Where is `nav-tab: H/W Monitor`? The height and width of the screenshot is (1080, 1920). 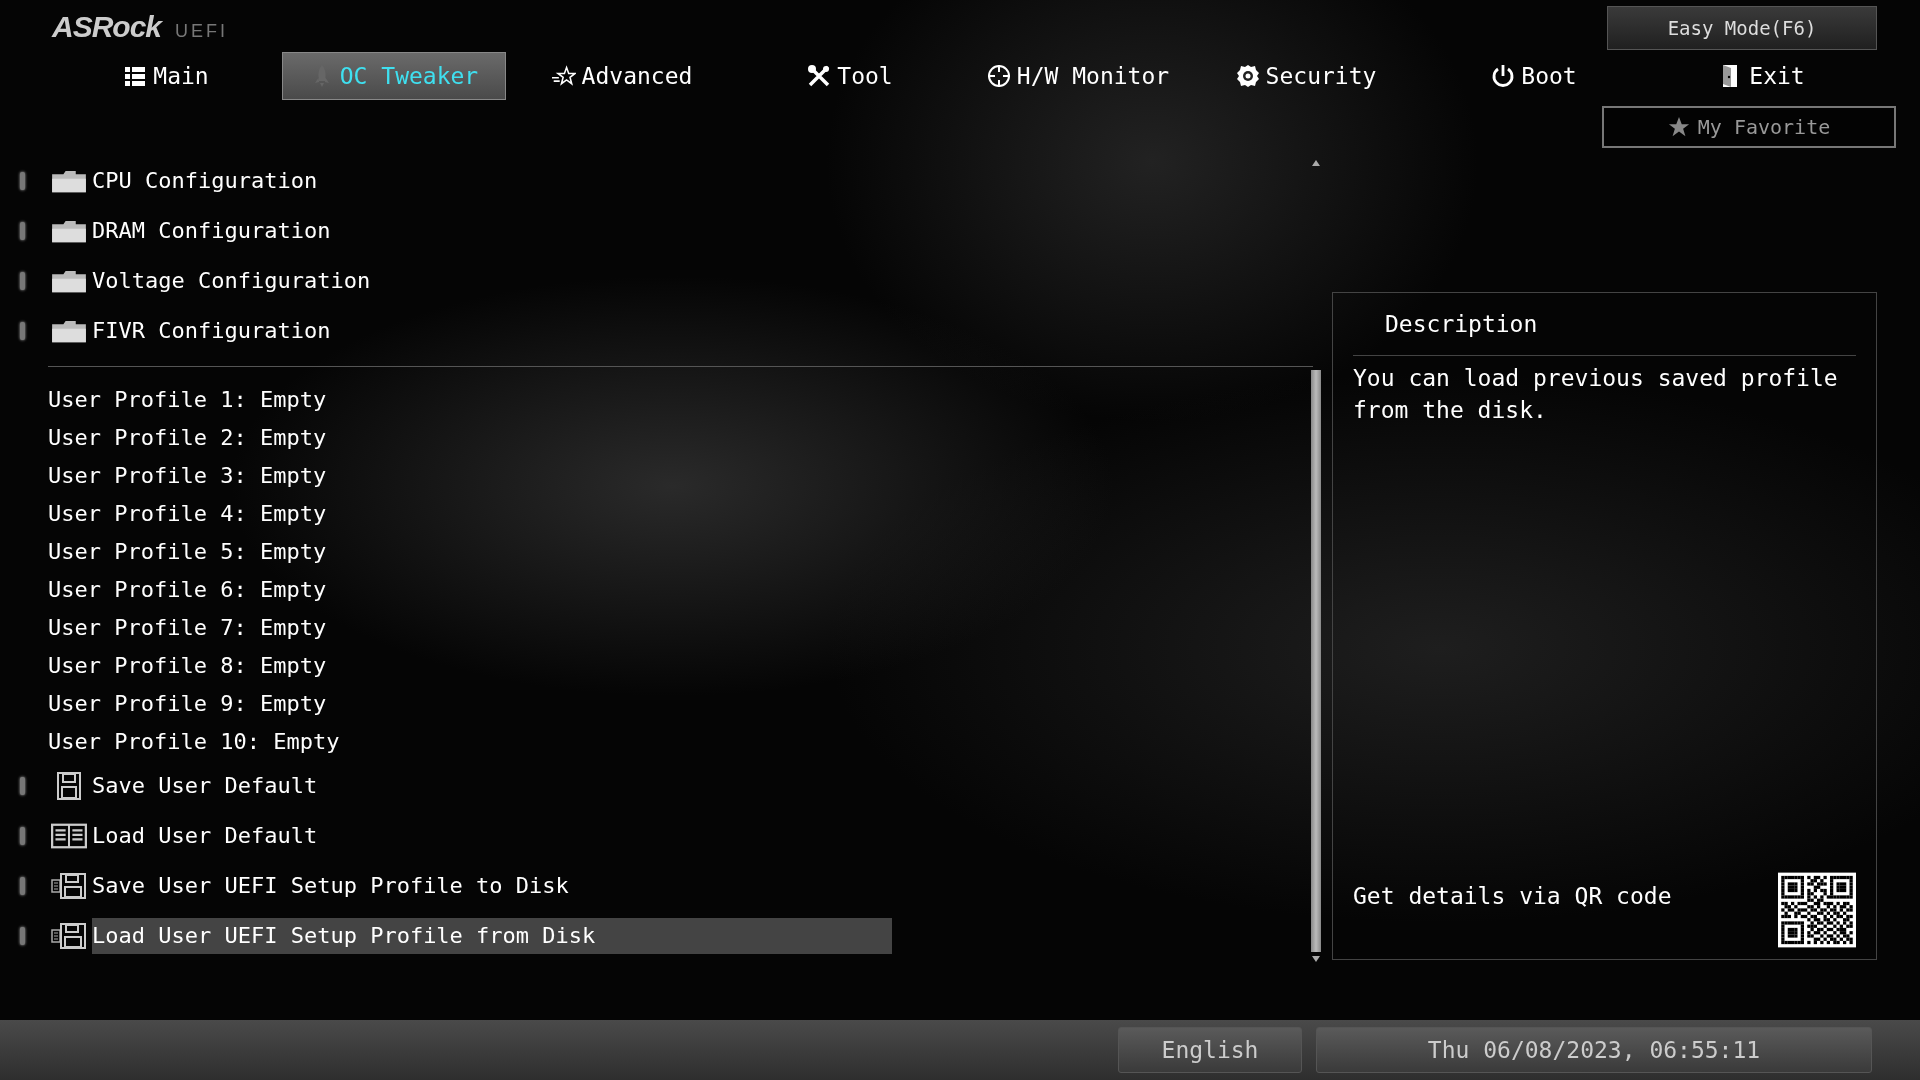
nav-tab: H/W Monitor is located at coordinates (1078, 76).